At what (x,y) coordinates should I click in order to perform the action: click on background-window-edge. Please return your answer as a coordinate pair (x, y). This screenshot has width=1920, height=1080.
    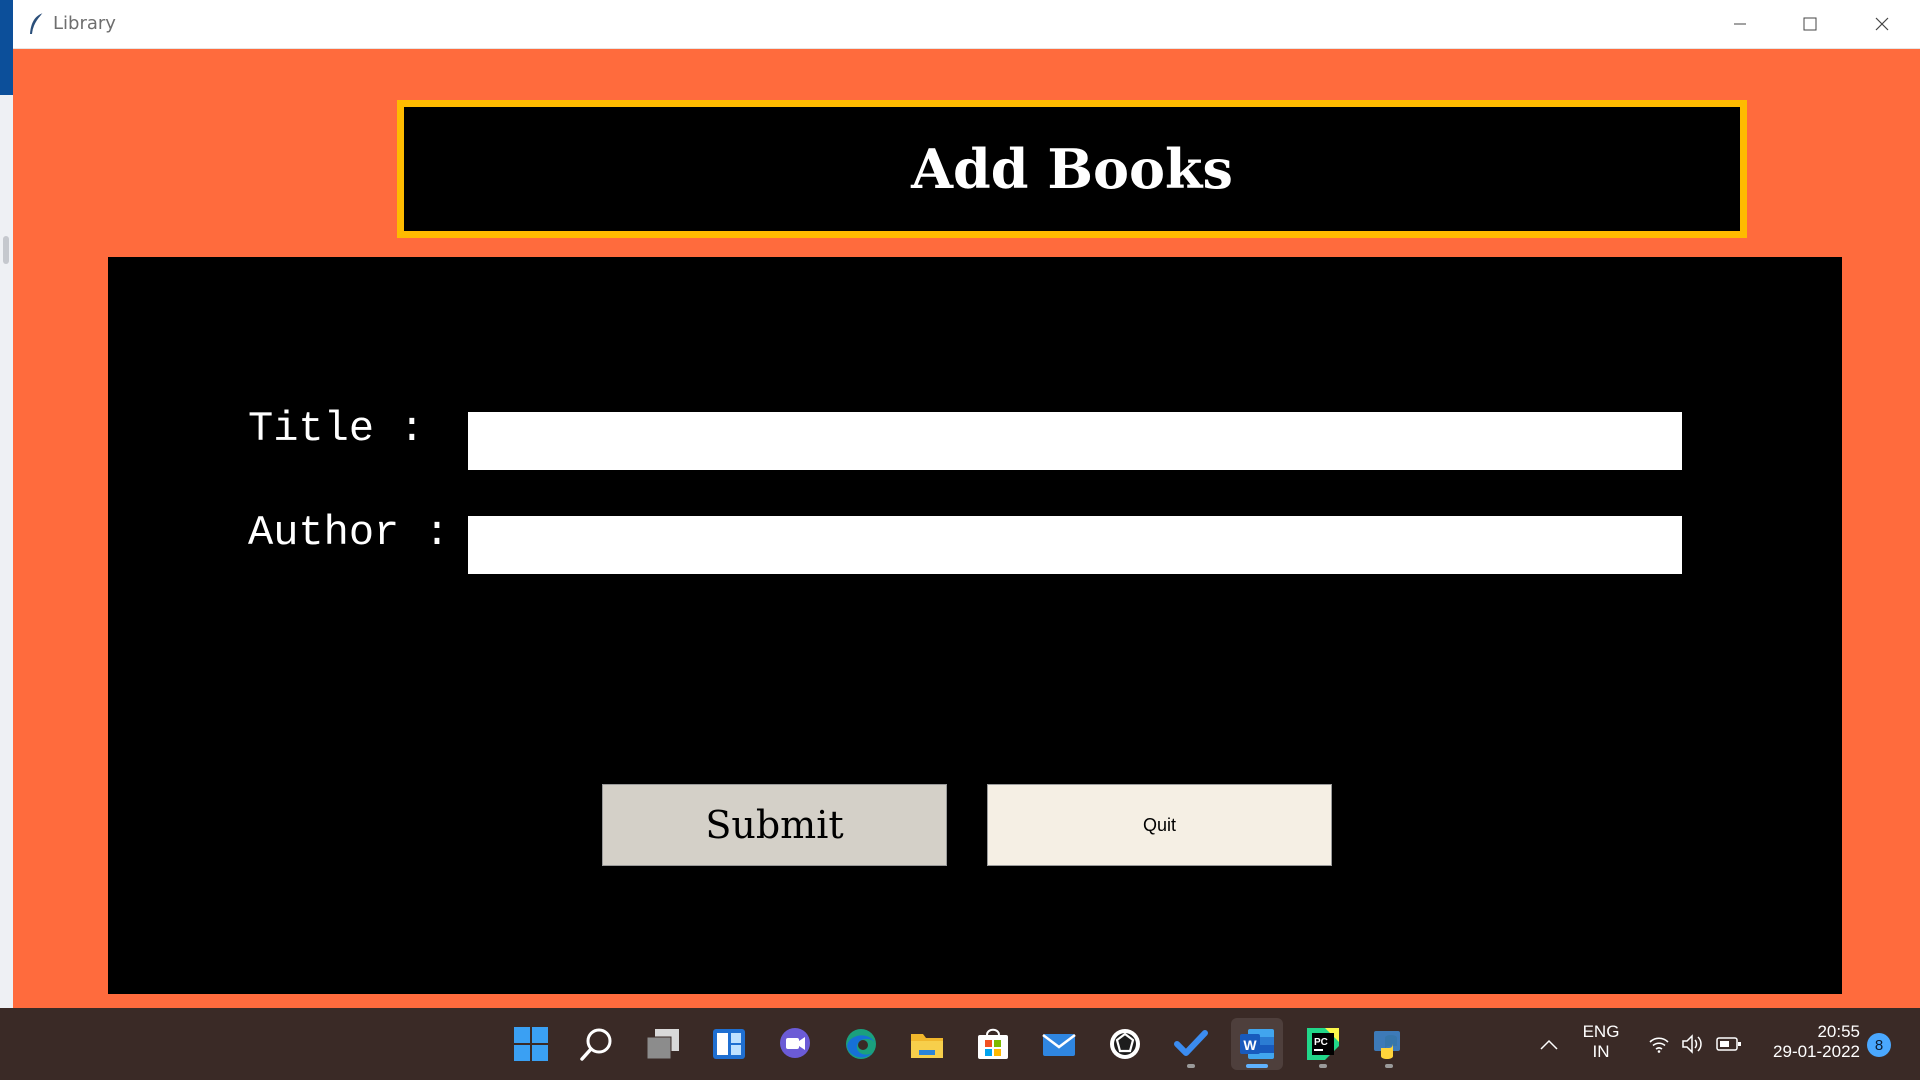
    Looking at the image, I should click on (6, 47).